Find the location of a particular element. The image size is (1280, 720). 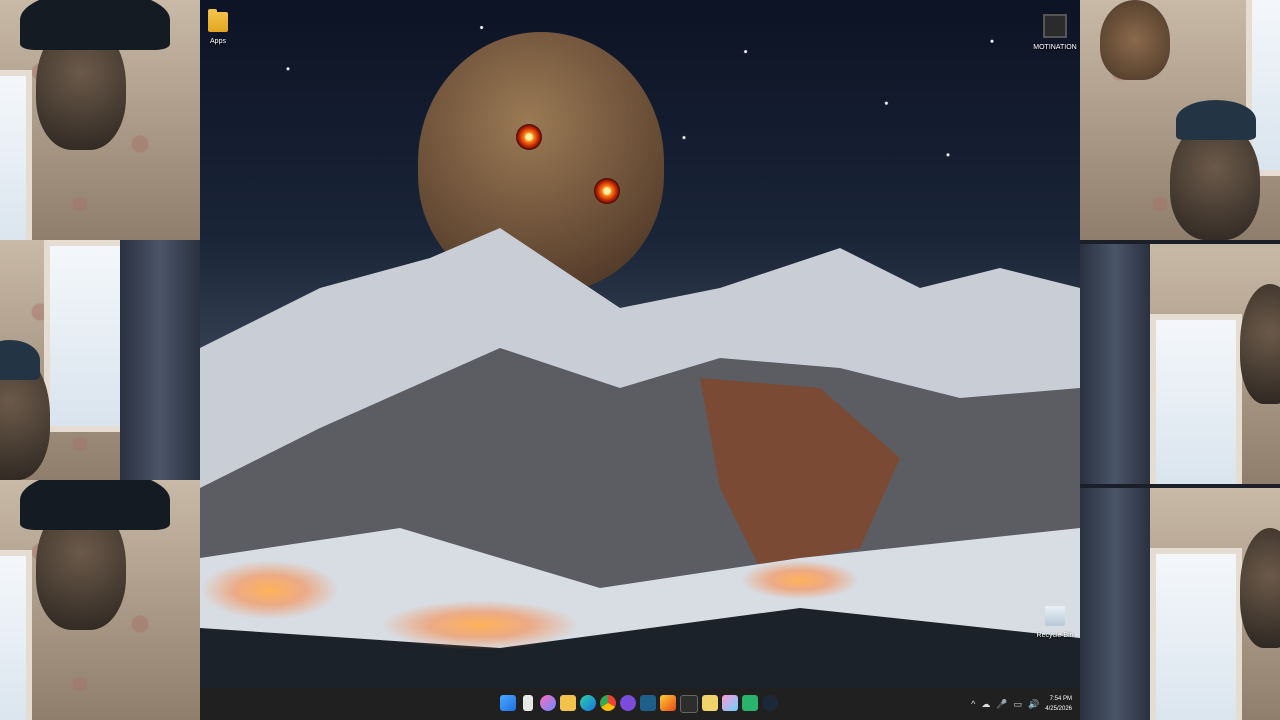

system-tray: ^ ☁ 🎤 ▭ 🔊 7:54 PM 4/25/2026 is located at coordinates (1021, 704).